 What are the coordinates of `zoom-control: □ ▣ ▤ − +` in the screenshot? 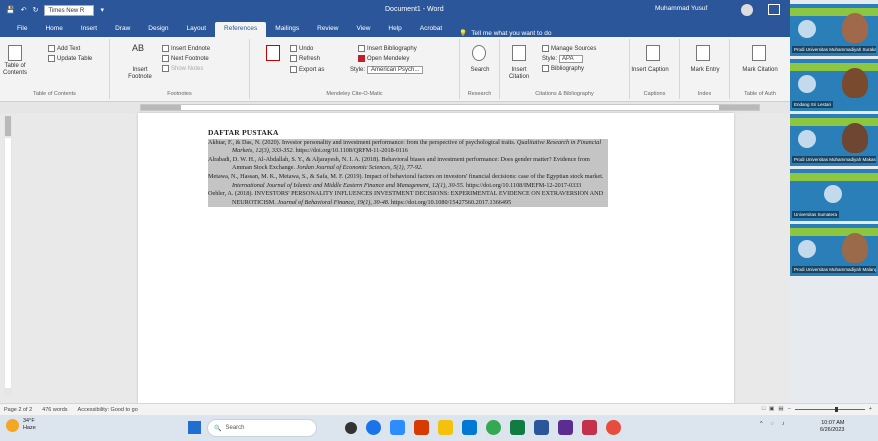 It's located at (817, 409).